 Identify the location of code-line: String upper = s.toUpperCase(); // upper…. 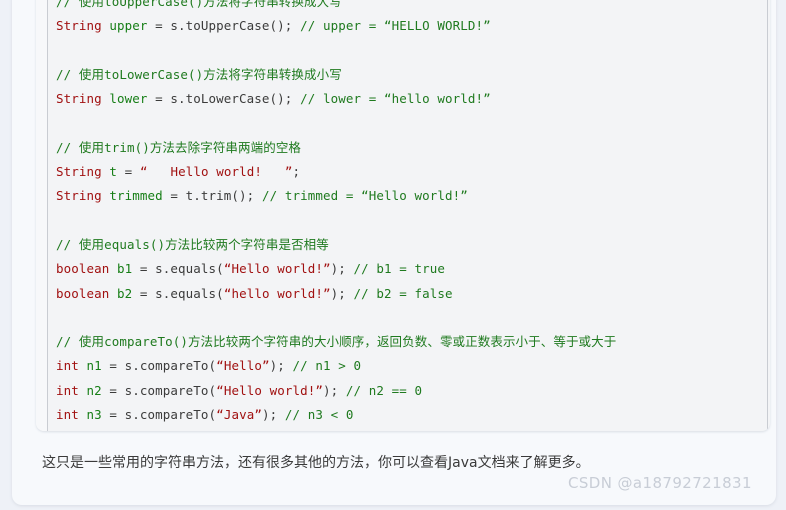
(409, 26).